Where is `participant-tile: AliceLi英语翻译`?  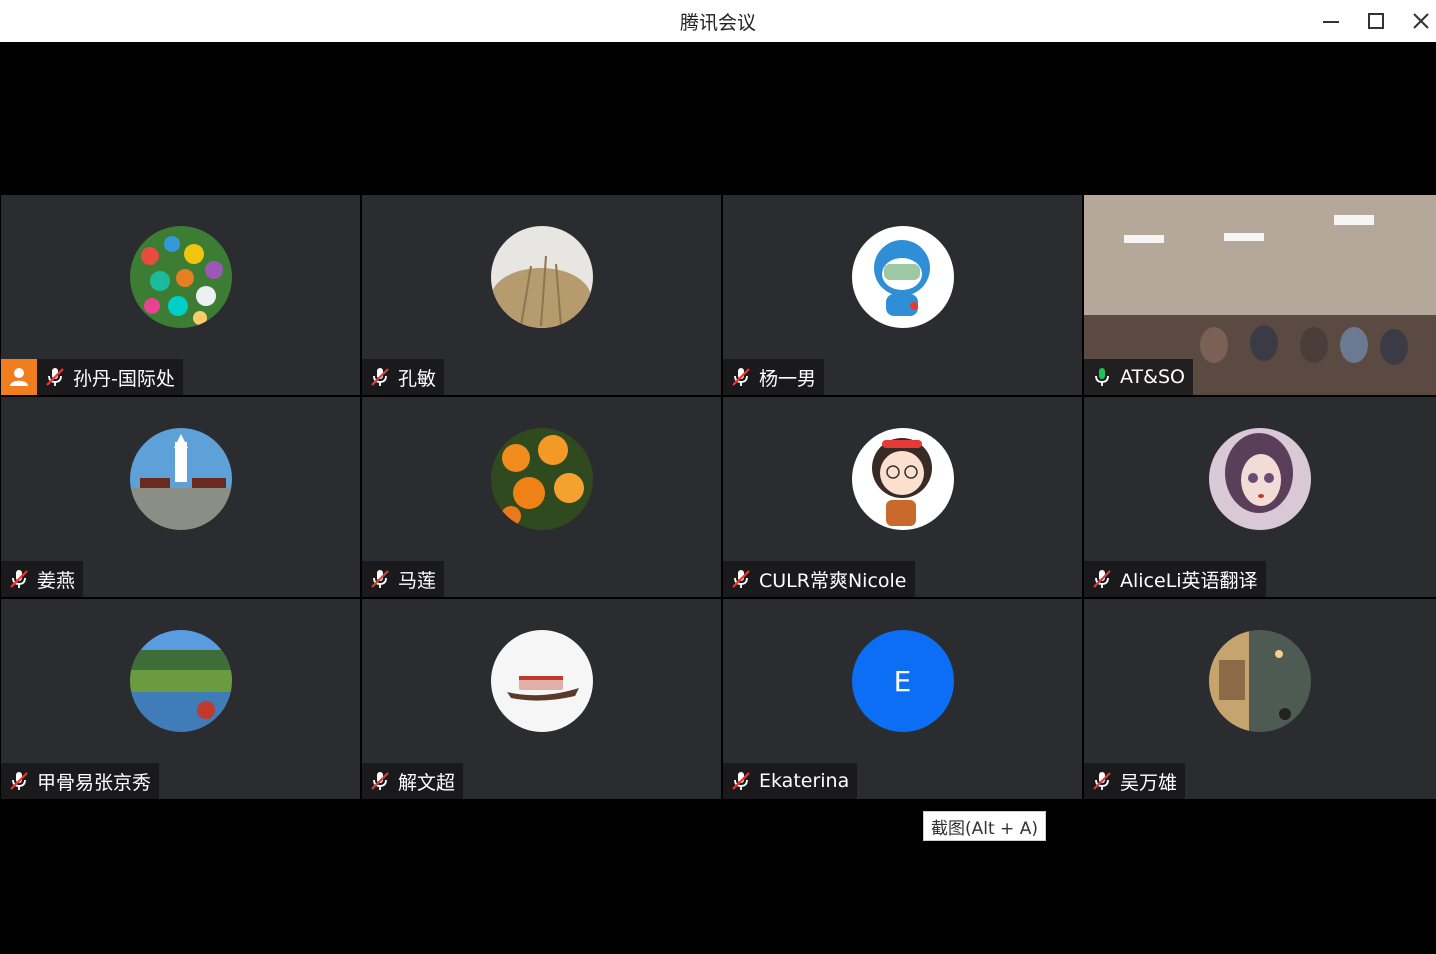
participant-tile: AliceLi英语翻译 is located at coordinates (1260, 497).